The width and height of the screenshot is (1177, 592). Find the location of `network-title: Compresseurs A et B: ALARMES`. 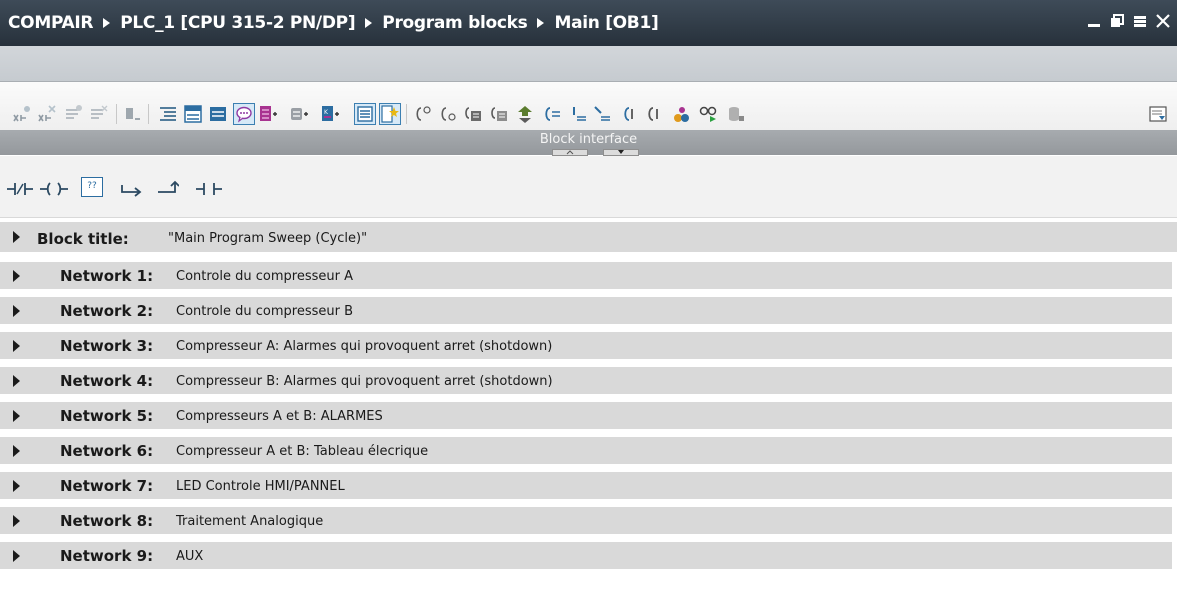

network-title: Compresseurs A et B: ALARMES is located at coordinates (279, 416).